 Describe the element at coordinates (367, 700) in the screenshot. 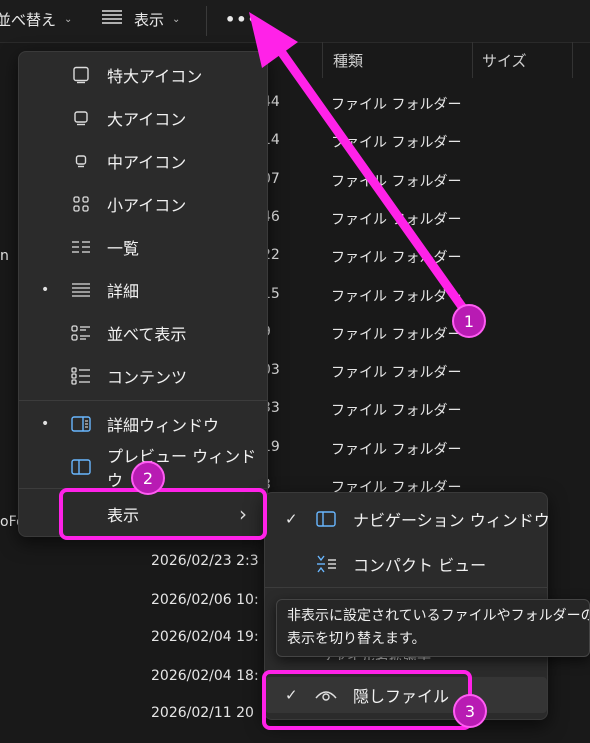

I see `highlight-hidden-files` at that location.